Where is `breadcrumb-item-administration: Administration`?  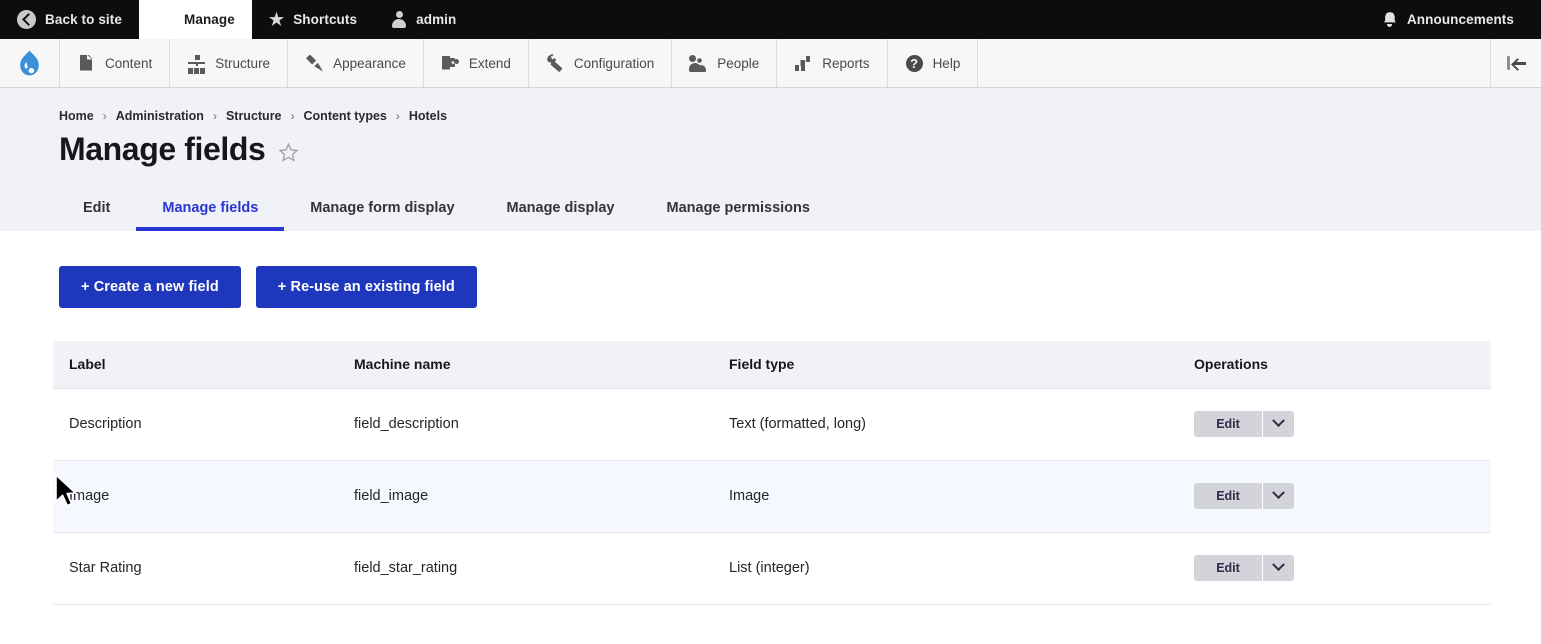 breadcrumb-item-administration: Administration is located at coordinates (160, 116).